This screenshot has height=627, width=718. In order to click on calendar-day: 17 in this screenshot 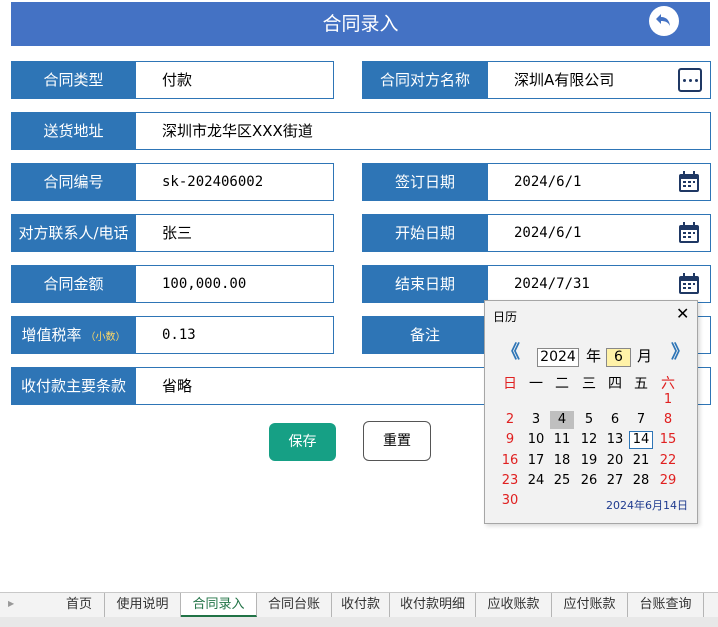, I will do `click(536, 461)`.